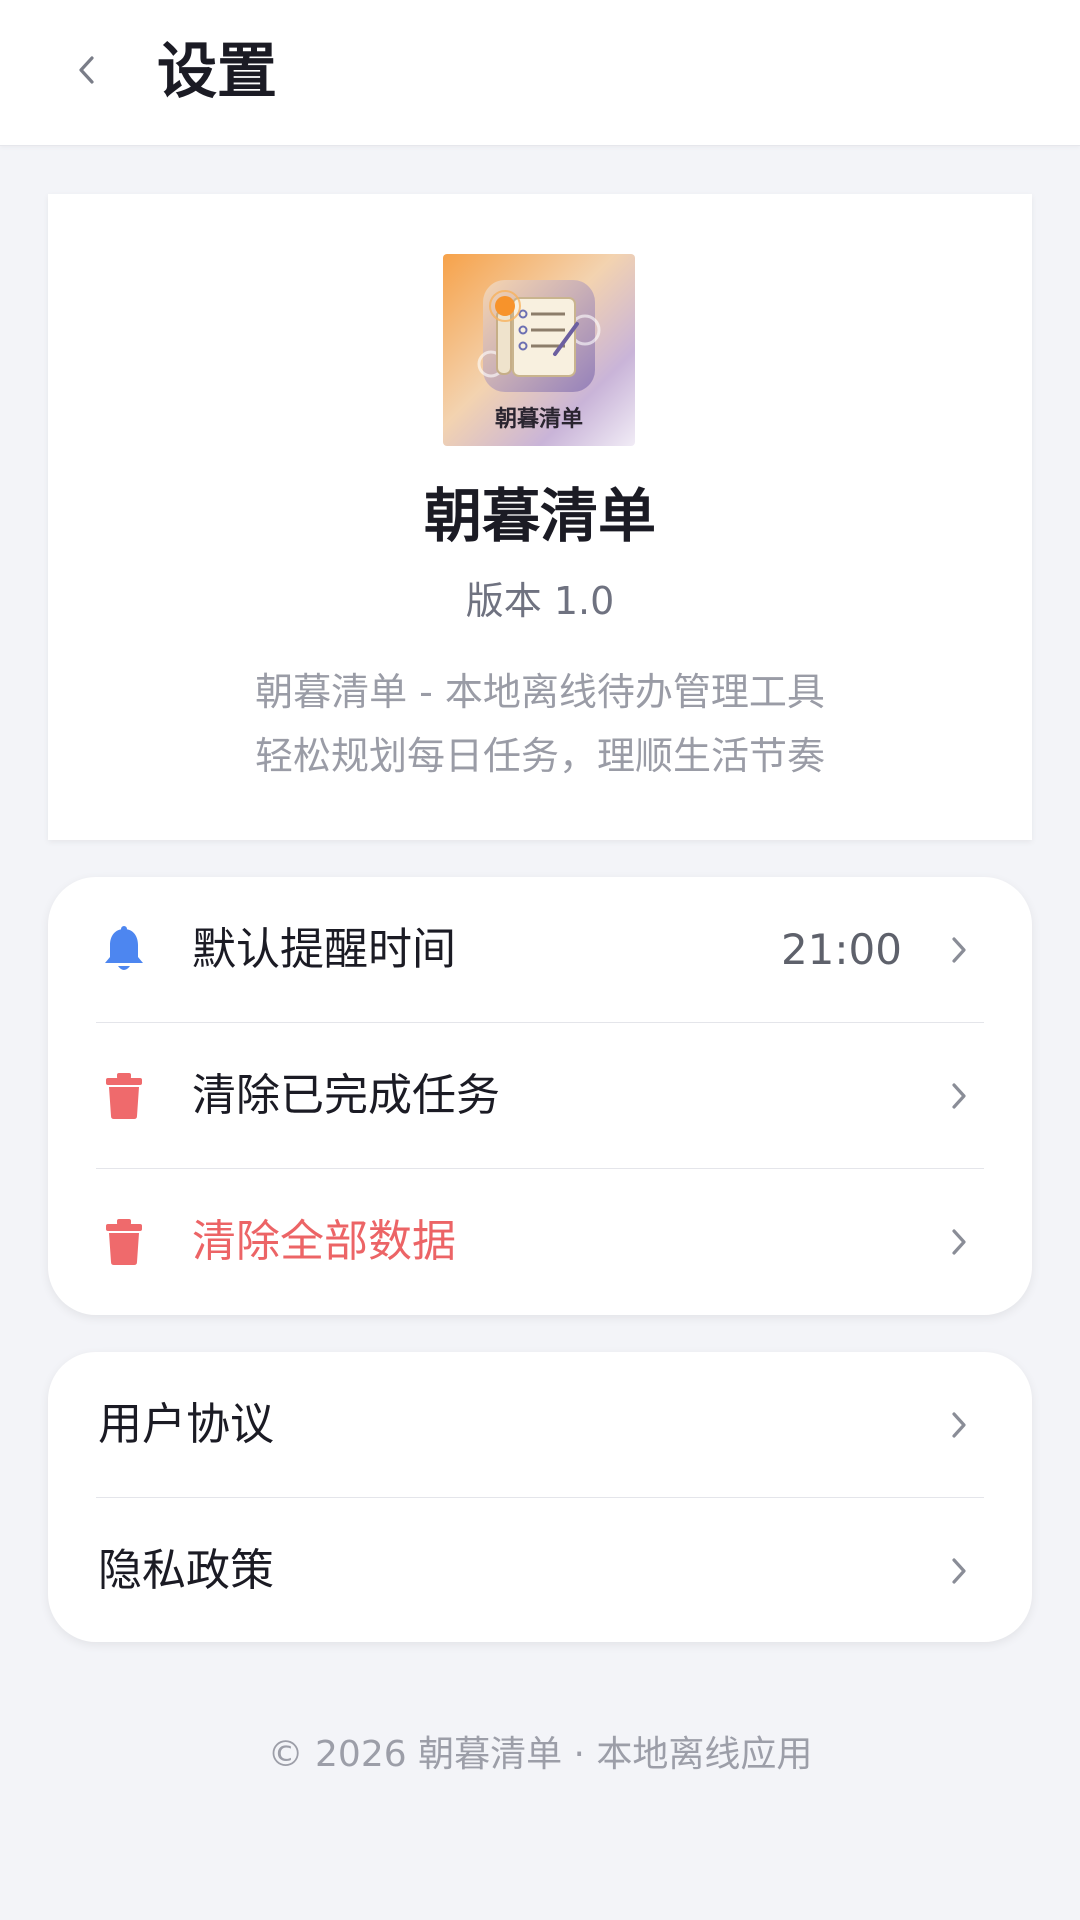  What do you see at coordinates (324, 1241) in the screenshot?
I see `clear-all-data-label: 清除全部数据` at bounding box center [324, 1241].